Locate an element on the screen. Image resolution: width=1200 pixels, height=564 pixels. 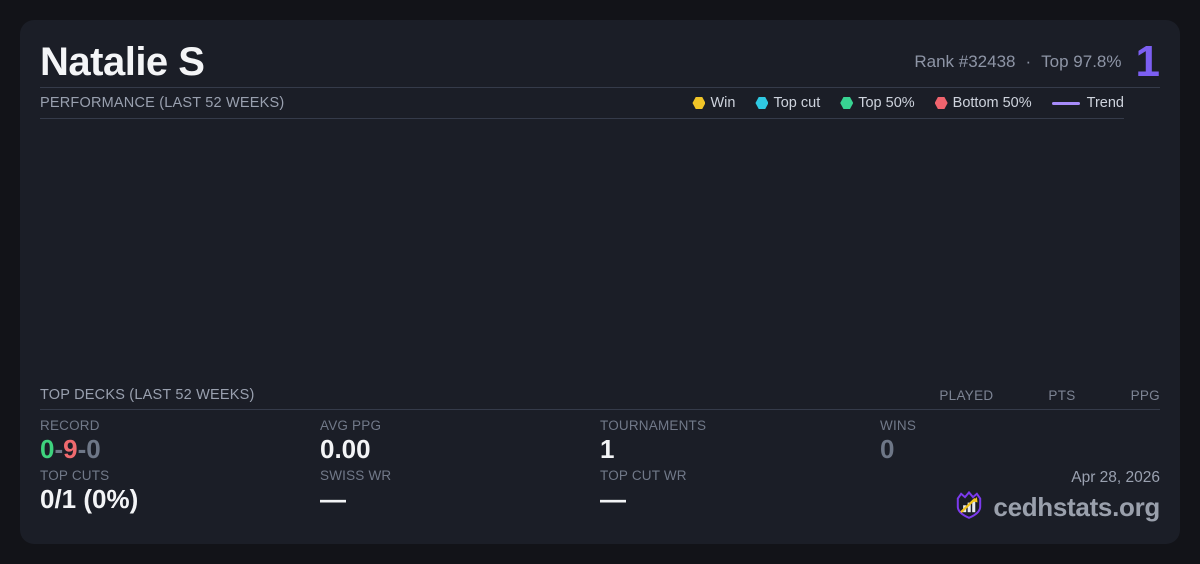
stat-label: TOP CUT WR is located at coordinates (643, 475).